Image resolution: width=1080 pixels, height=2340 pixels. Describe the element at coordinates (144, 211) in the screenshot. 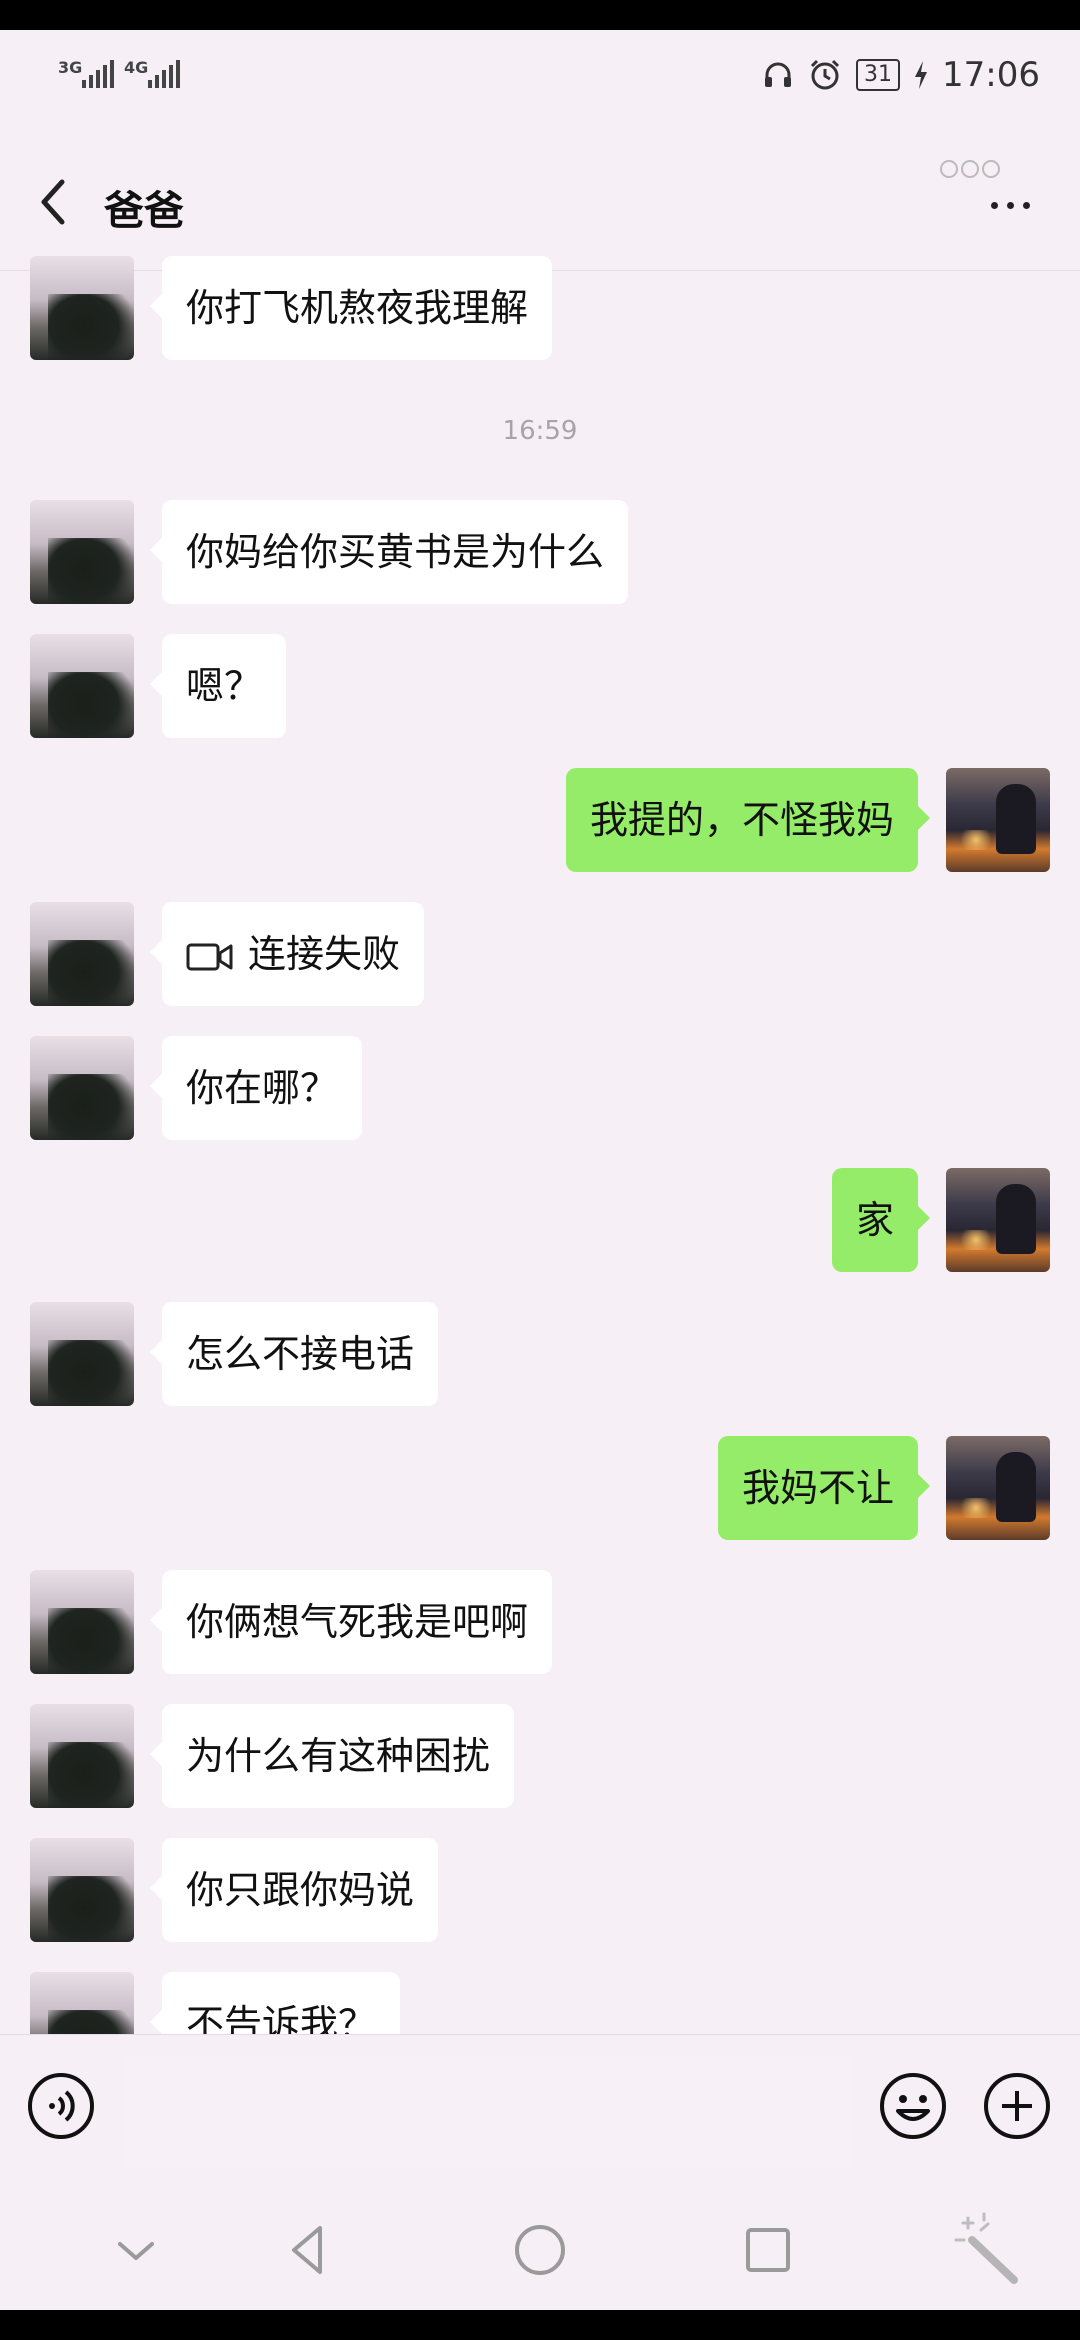

I see `chat-title: 爸爸` at that location.